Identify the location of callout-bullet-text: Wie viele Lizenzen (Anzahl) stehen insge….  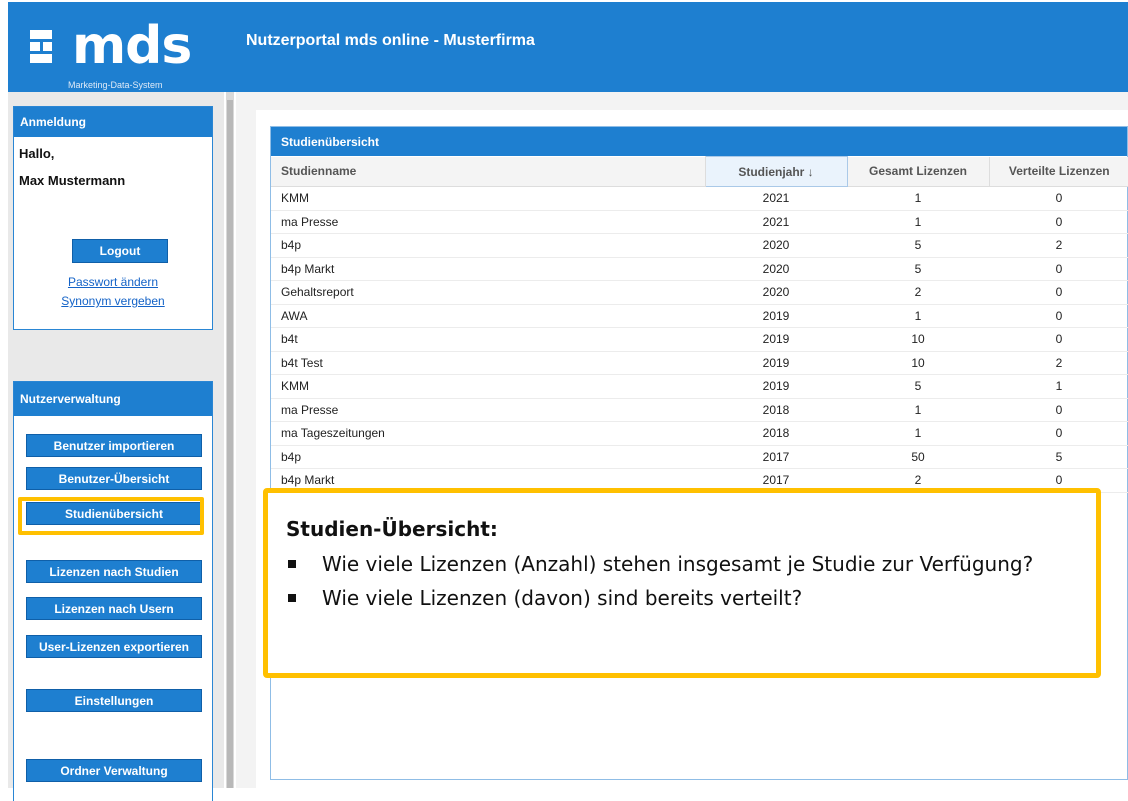
(678, 564).